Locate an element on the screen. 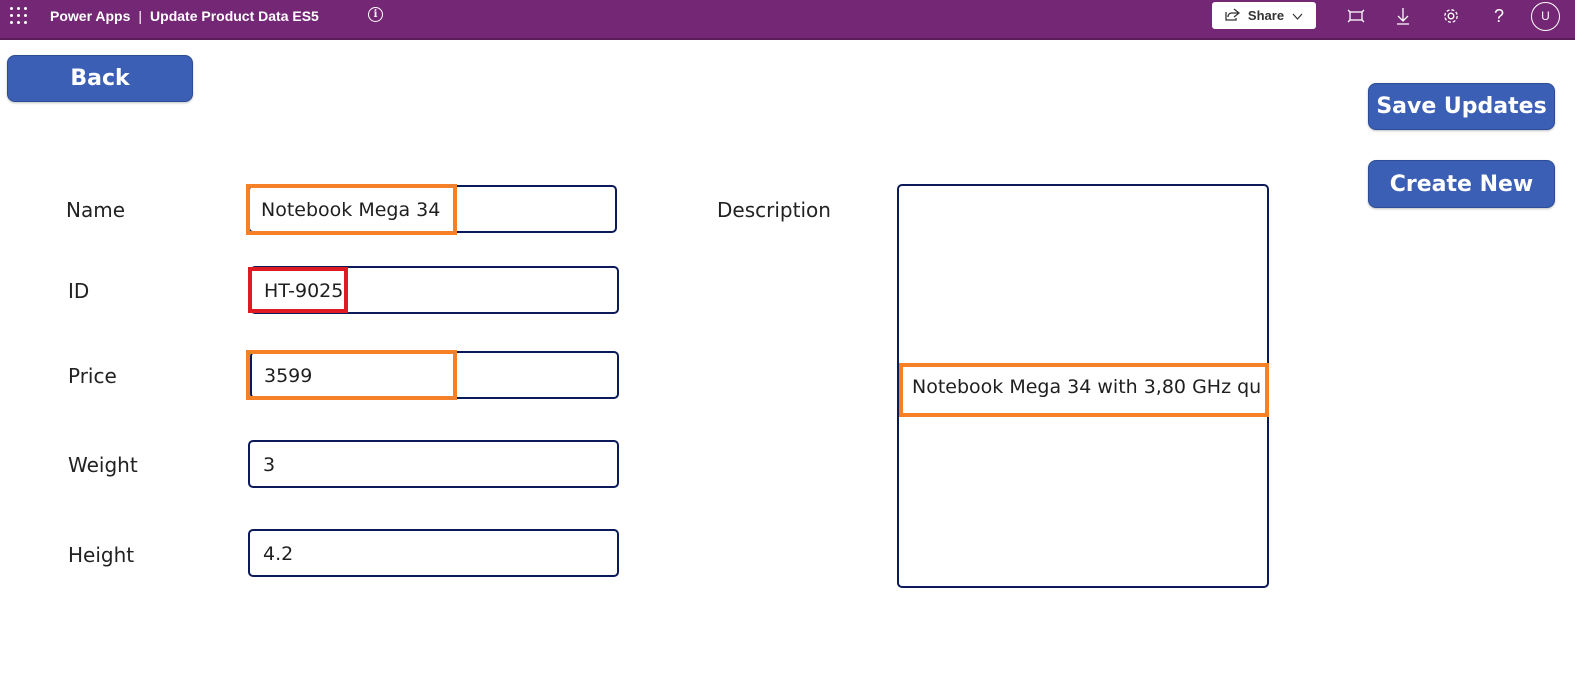 The image size is (1575, 686). user-avatar: U is located at coordinates (1545, 16).